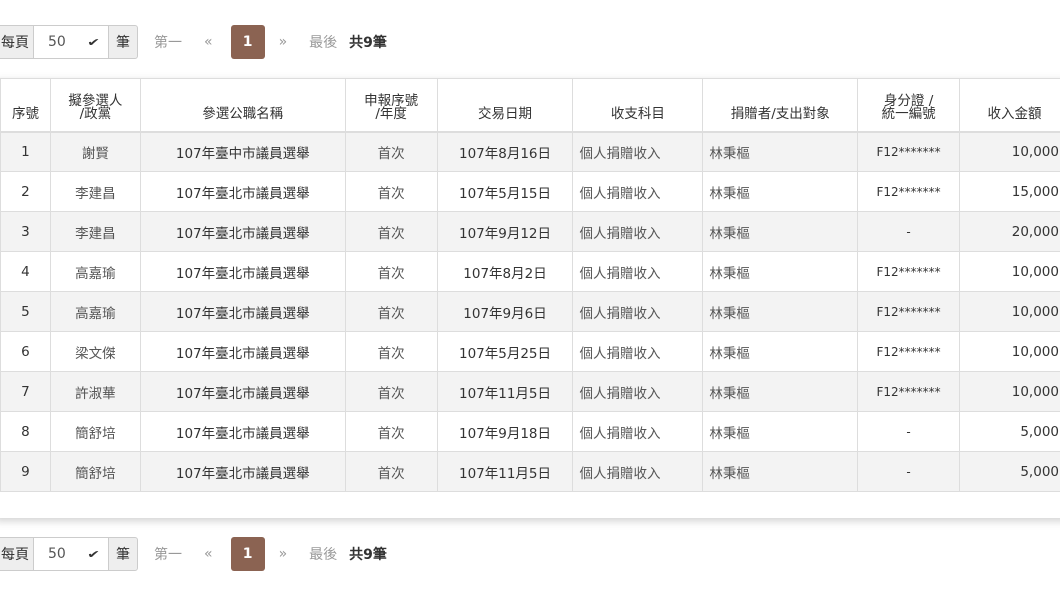  Describe the element at coordinates (505, 471) in the screenshot. I see `cell-date: 107年11月5日` at that location.